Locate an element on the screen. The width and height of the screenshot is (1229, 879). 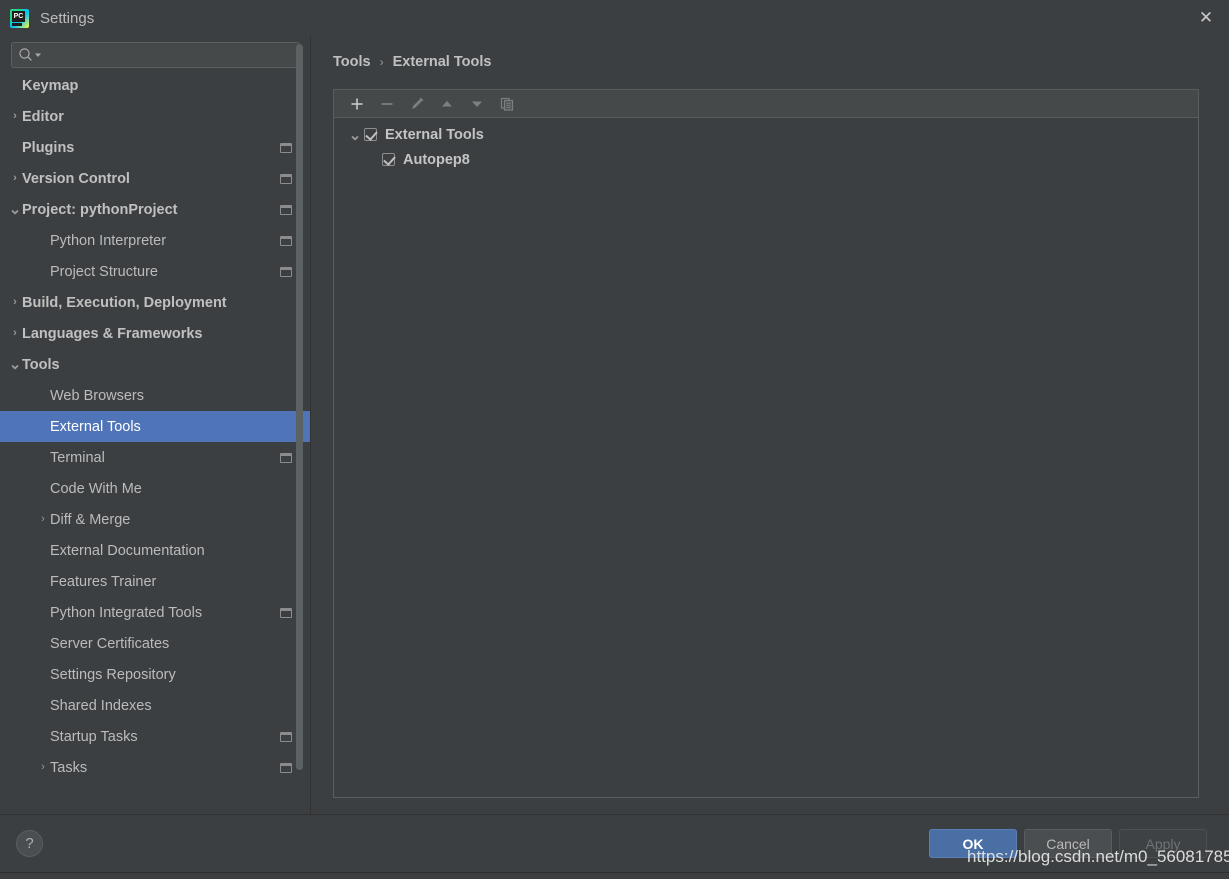
chevron-down-icon is located at coordinates (38, 55).